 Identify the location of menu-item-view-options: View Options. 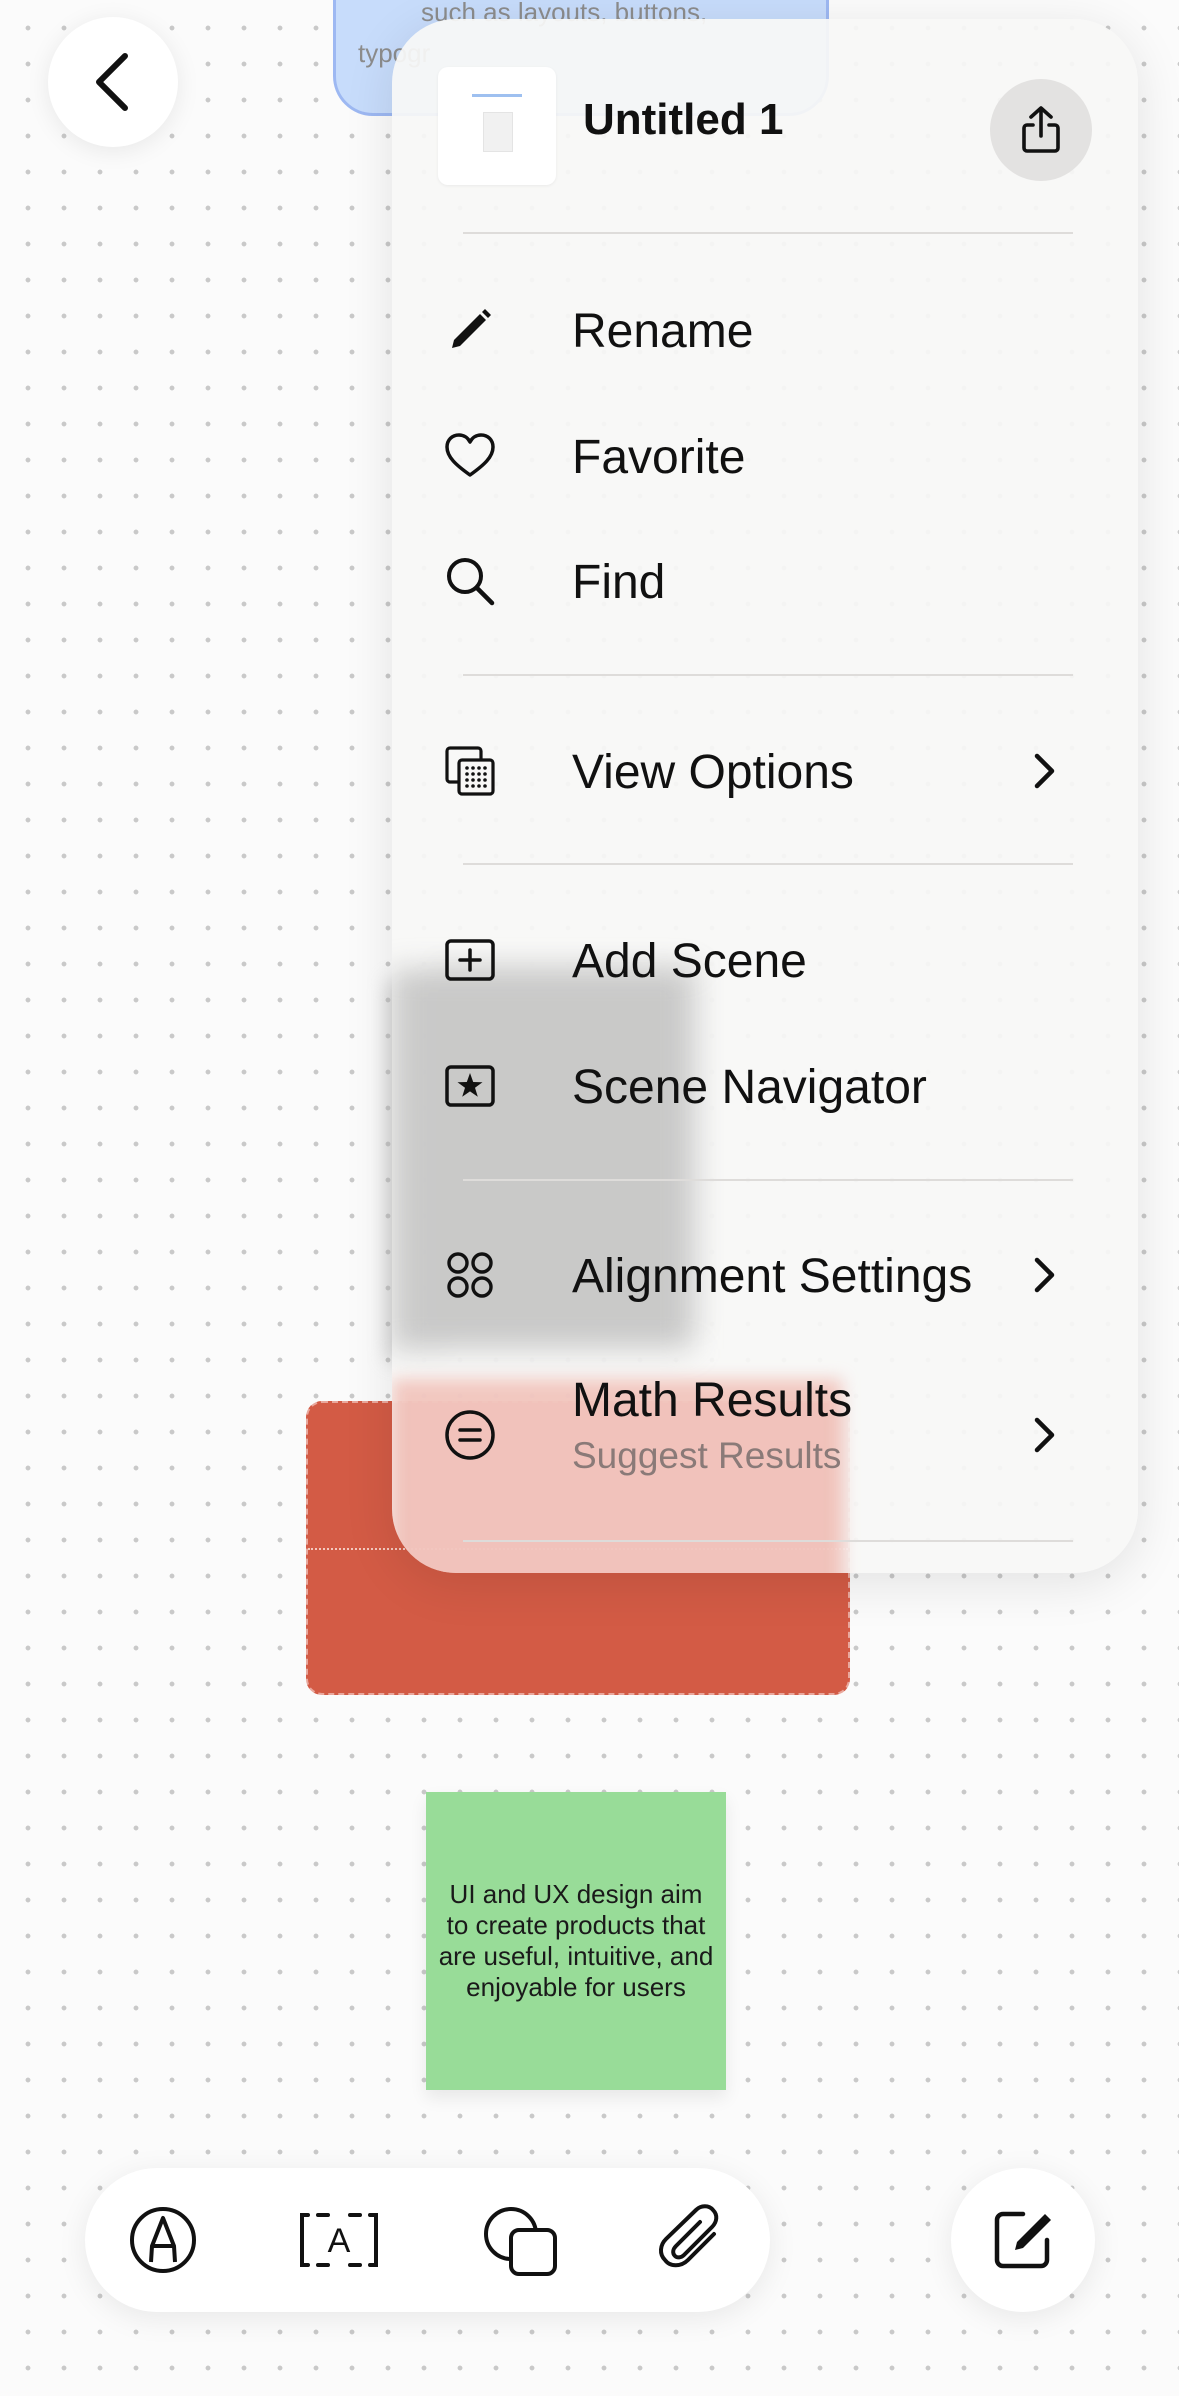
(765, 770).